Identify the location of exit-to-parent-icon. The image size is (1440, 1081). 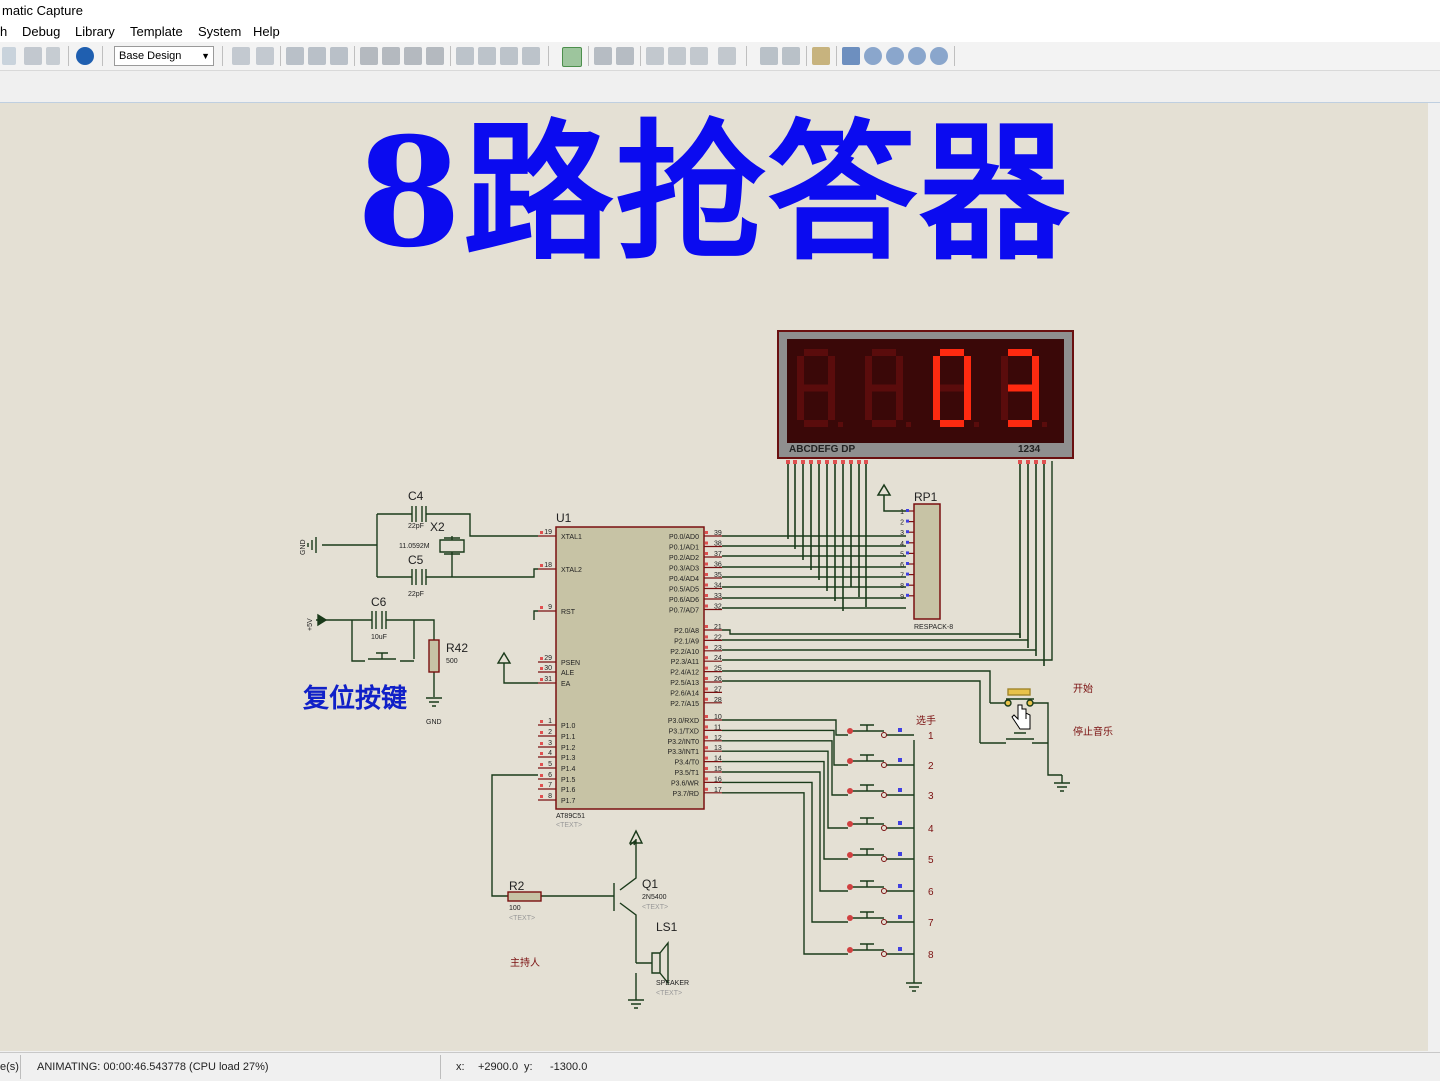
(699, 56).